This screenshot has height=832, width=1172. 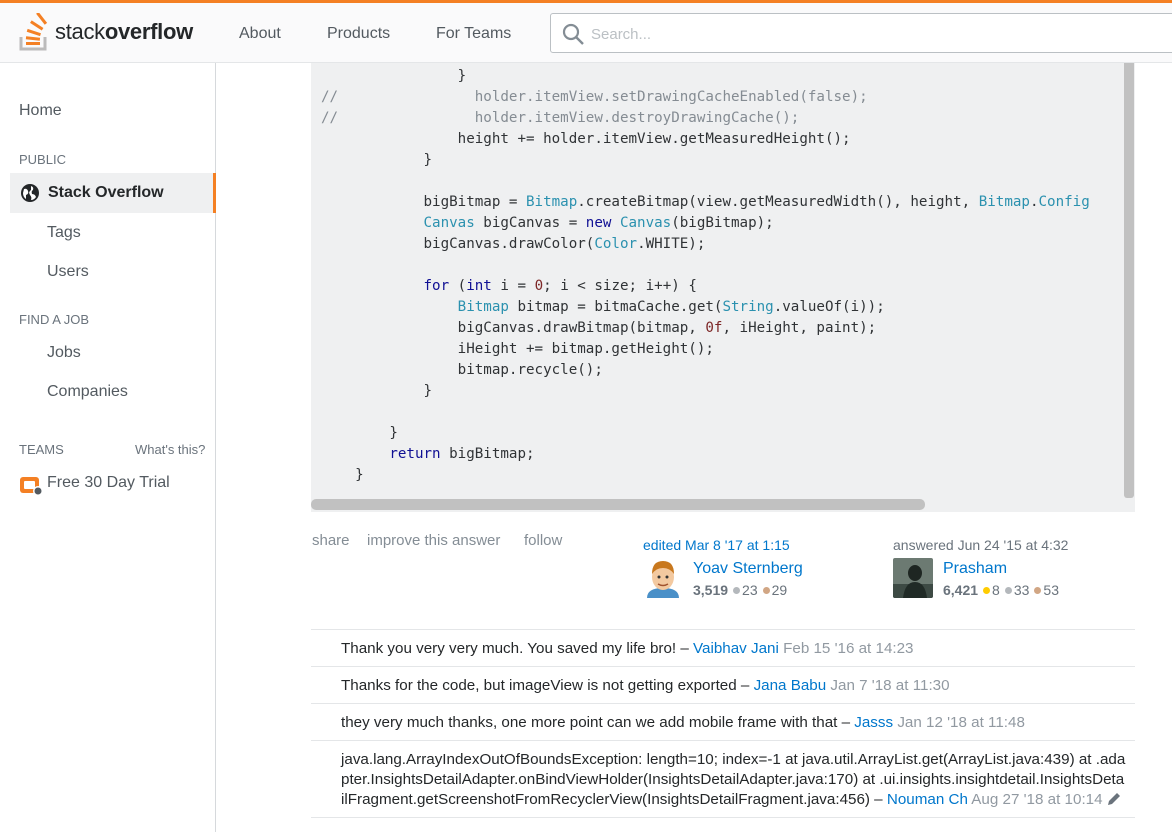 I want to click on sidebar-item-free-trial: Free 30 Day Trial, so click(x=108, y=483).